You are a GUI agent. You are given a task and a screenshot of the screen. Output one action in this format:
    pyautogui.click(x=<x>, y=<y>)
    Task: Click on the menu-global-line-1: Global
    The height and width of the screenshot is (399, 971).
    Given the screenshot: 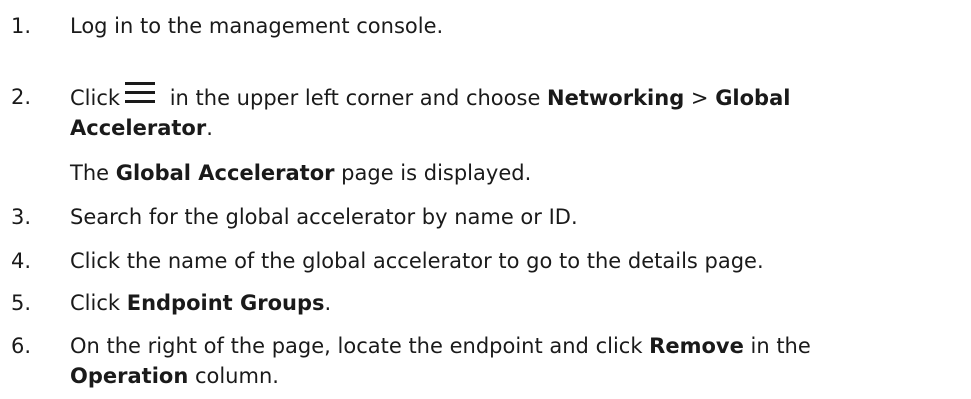 What is the action you would take?
    pyautogui.click(x=753, y=98)
    